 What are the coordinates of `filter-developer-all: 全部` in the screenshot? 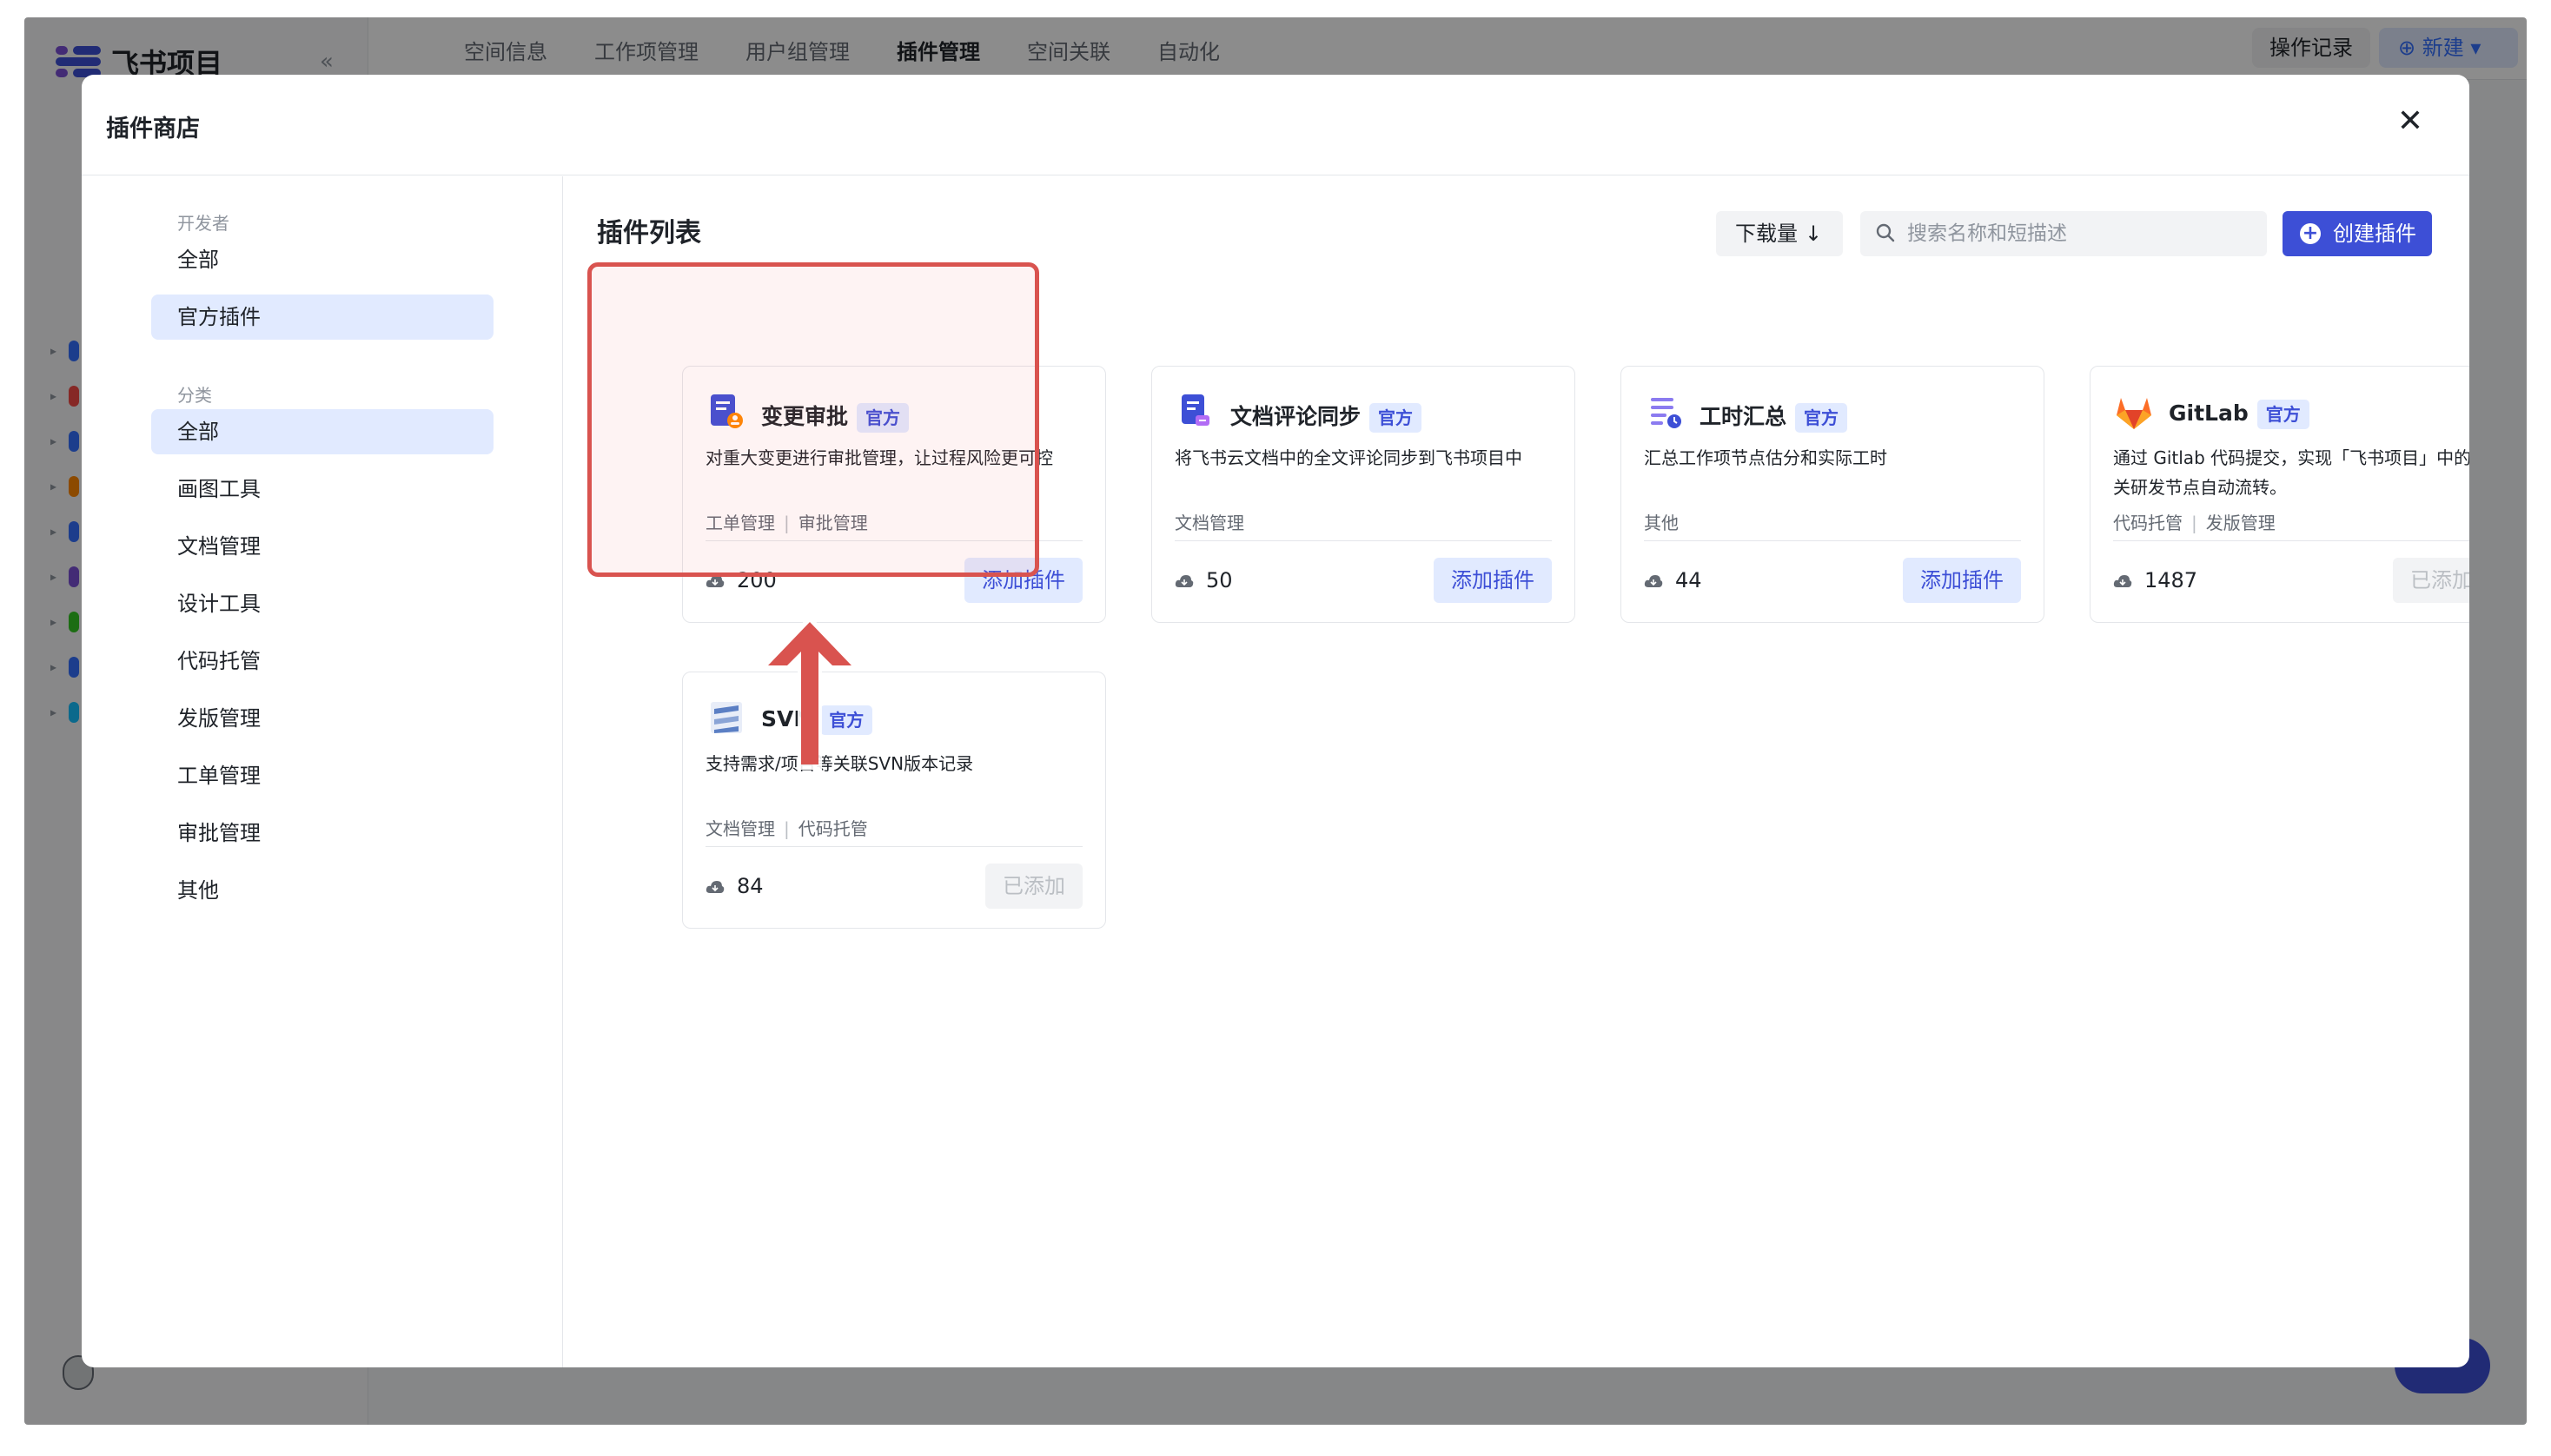 It's located at (322, 259).